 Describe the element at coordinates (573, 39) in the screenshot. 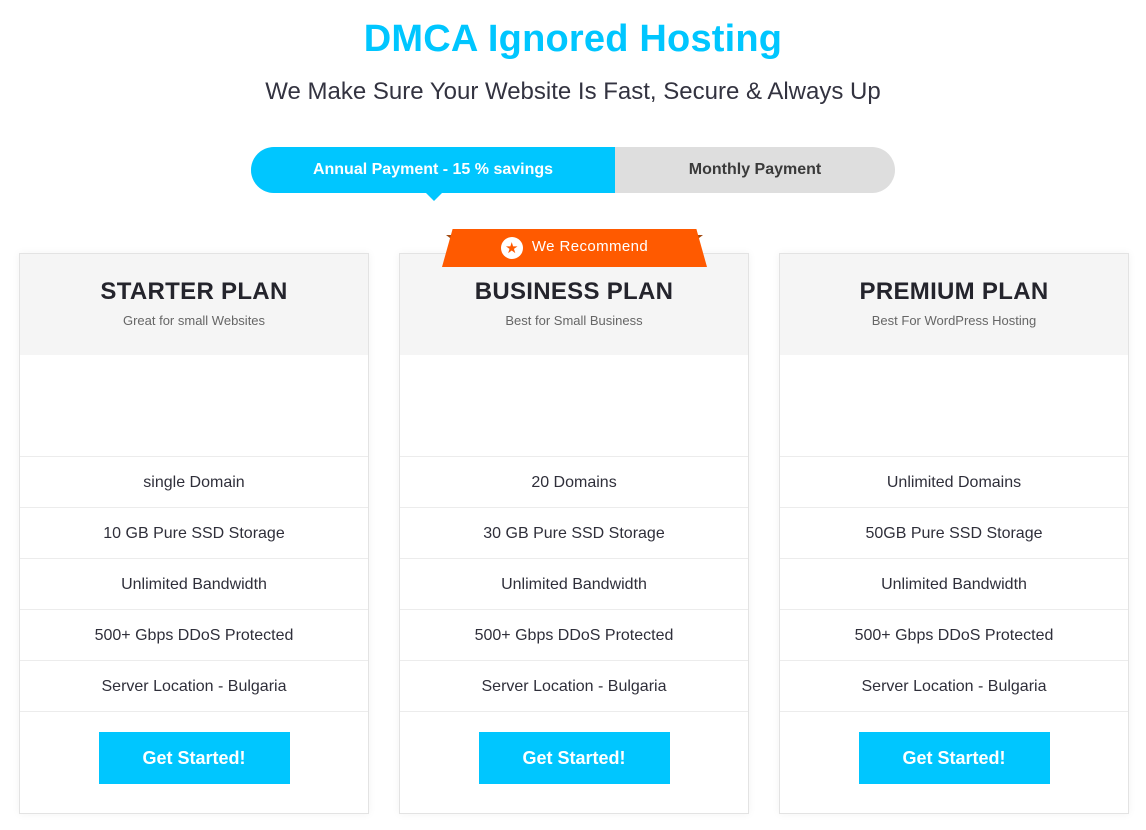

I see `page-title: DMCA Ignored Hosting` at that location.